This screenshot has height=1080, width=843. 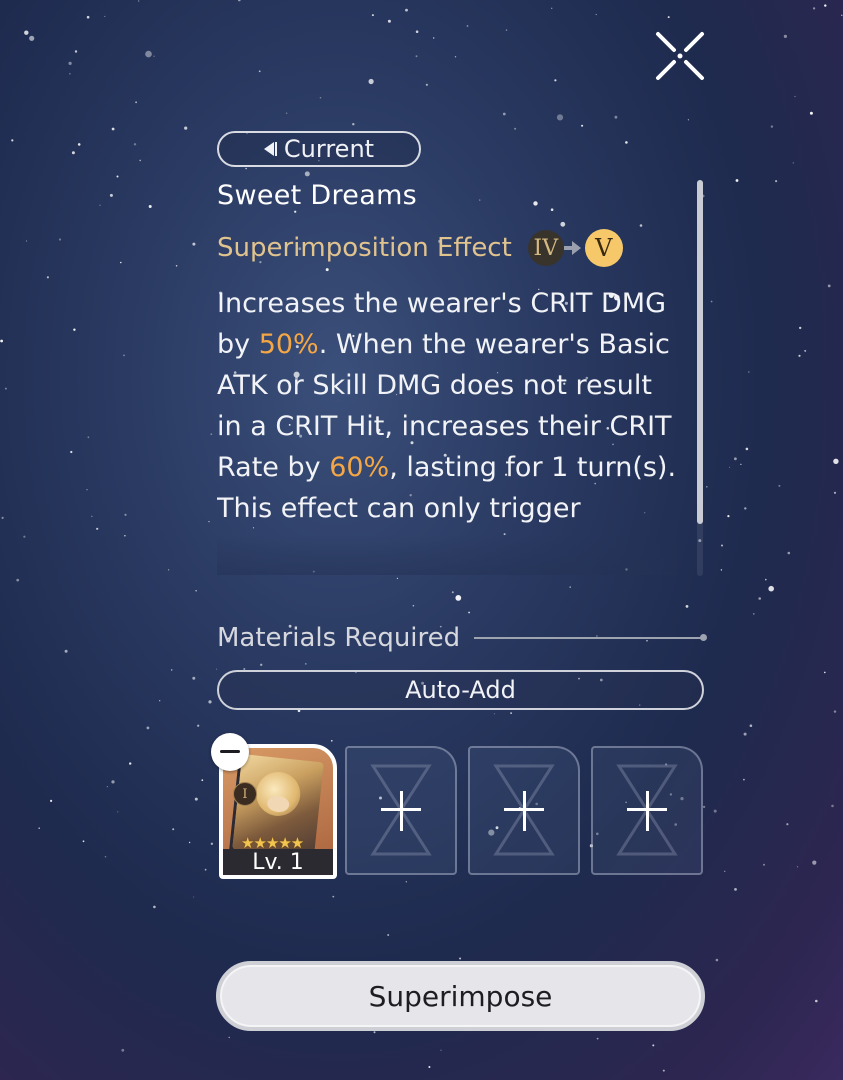 What do you see at coordinates (317, 195) in the screenshot?
I see `light-cone-name: Sweet Dreams` at bounding box center [317, 195].